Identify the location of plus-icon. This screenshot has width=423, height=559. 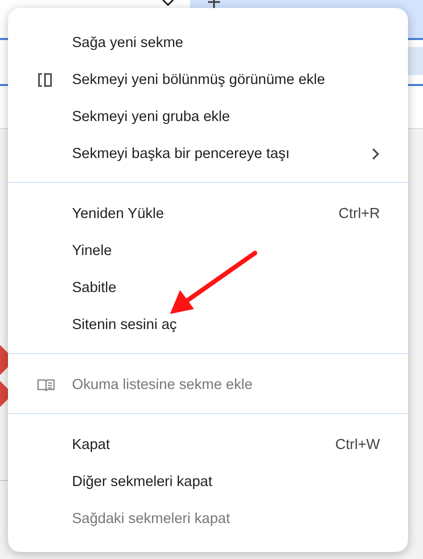
(214, 4).